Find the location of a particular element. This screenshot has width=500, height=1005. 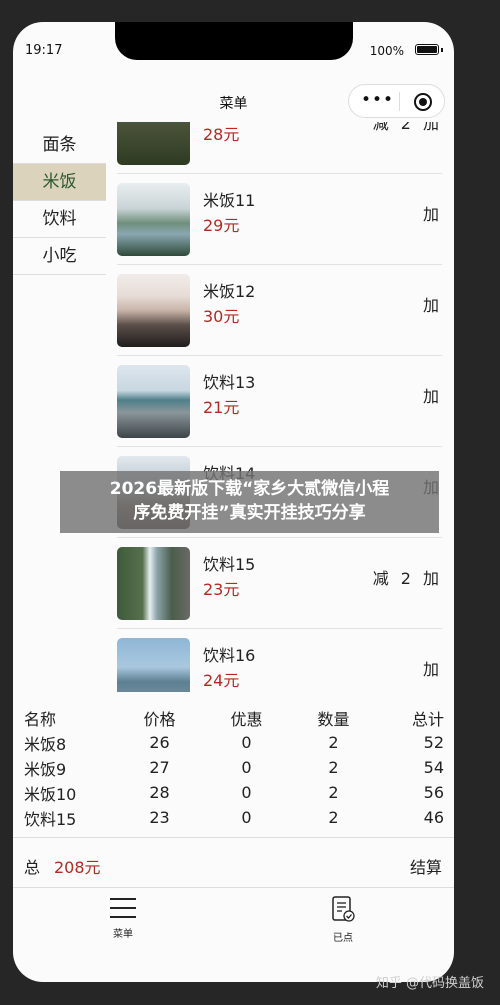

header-price: 价格 is located at coordinates (159, 719).